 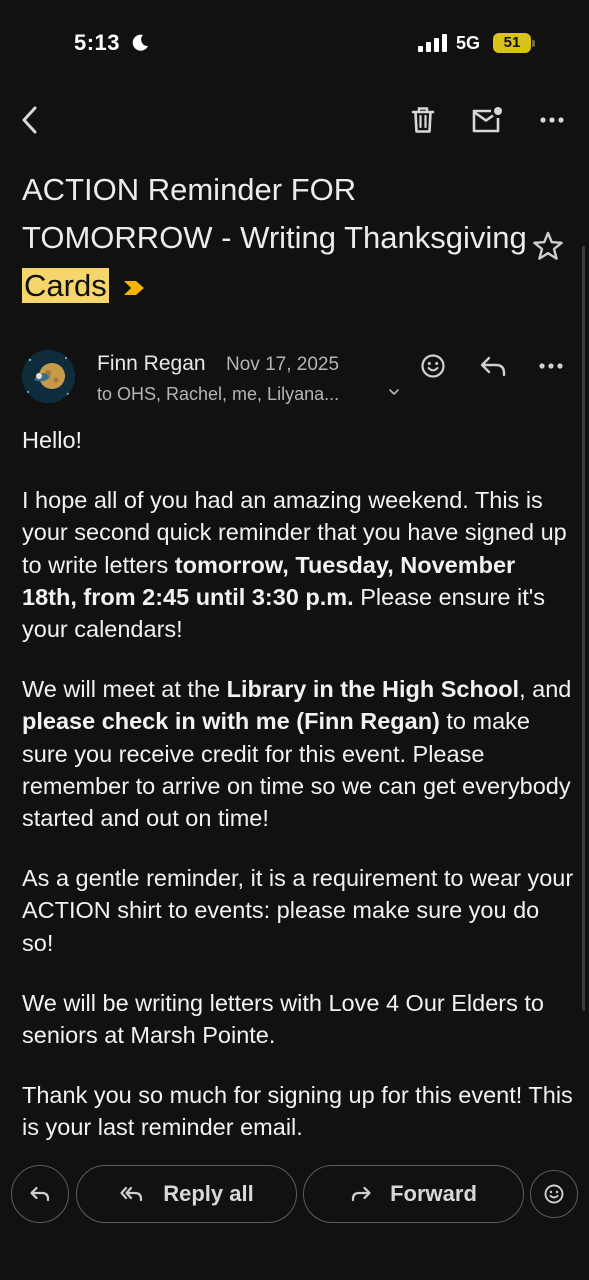 What do you see at coordinates (134, 288) in the screenshot?
I see `important-marker-icon` at bounding box center [134, 288].